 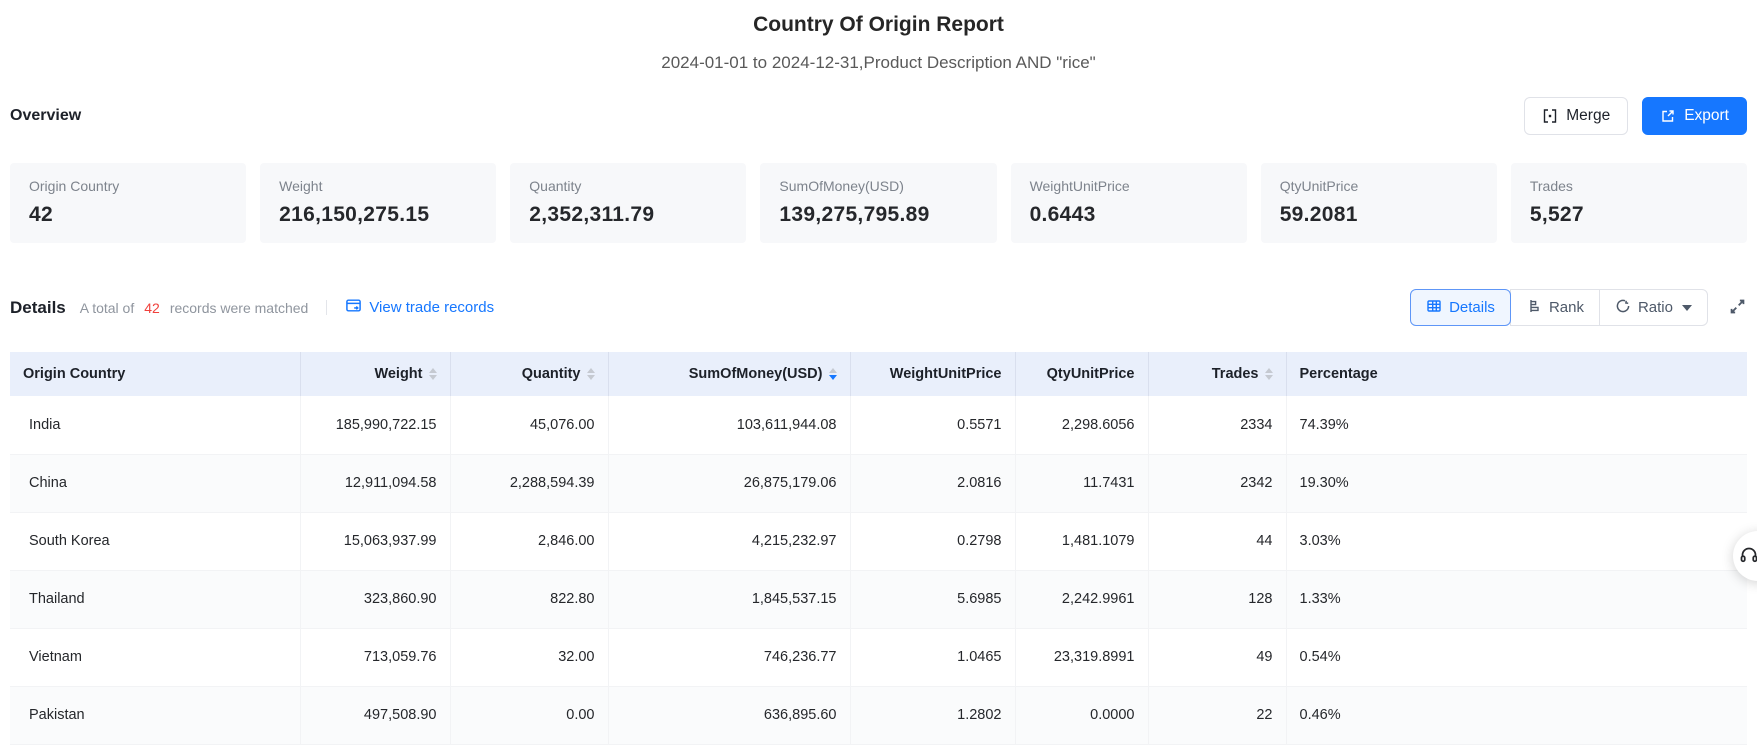 What do you see at coordinates (398, 374) in the screenshot?
I see `column-header-label: Weight` at bounding box center [398, 374].